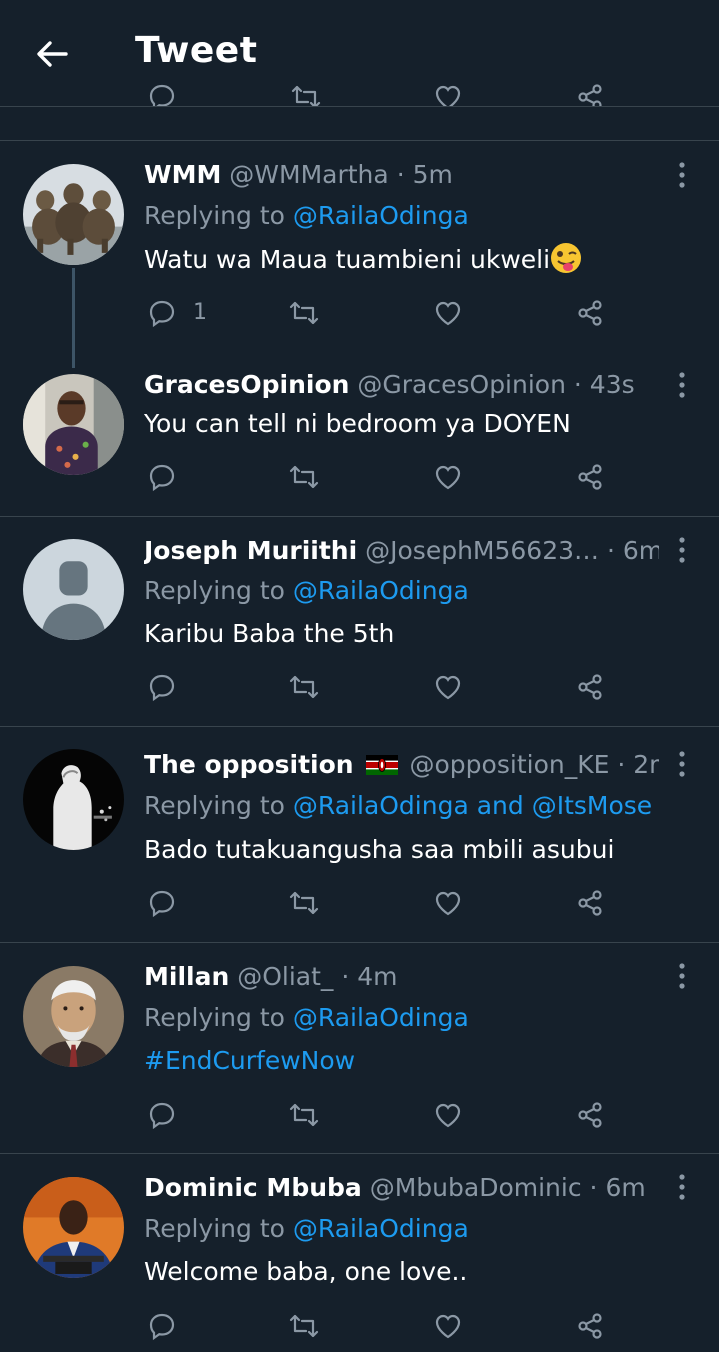  What do you see at coordinates (509, 764) in the screenshot?
I see `handle: @opposition_KE` at bounding box center [509, 764].